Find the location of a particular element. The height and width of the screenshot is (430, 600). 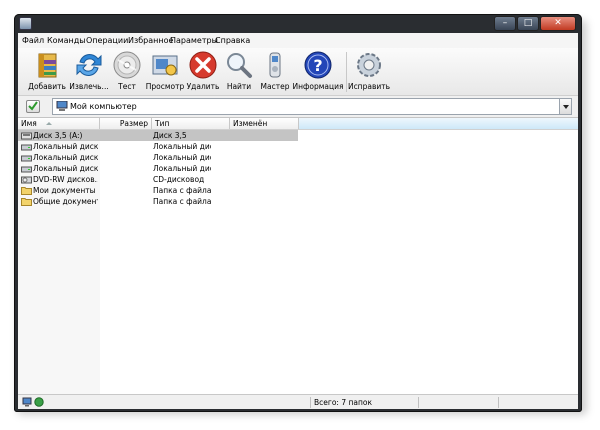

close-button: ✕ is located at coordinates (558, 23).